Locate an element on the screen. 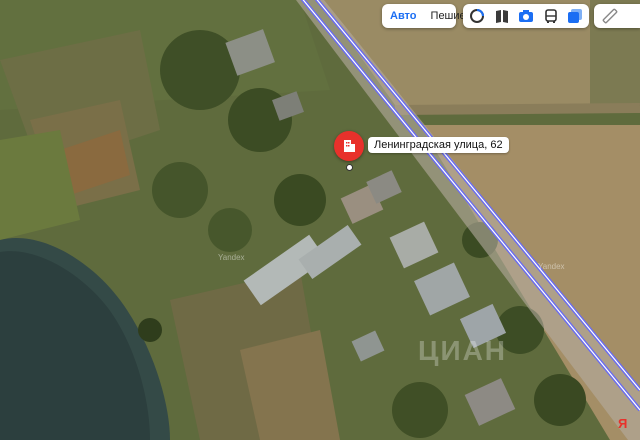  route-mode-toggle: Авто Пешие is located at coordinates (424, 16).